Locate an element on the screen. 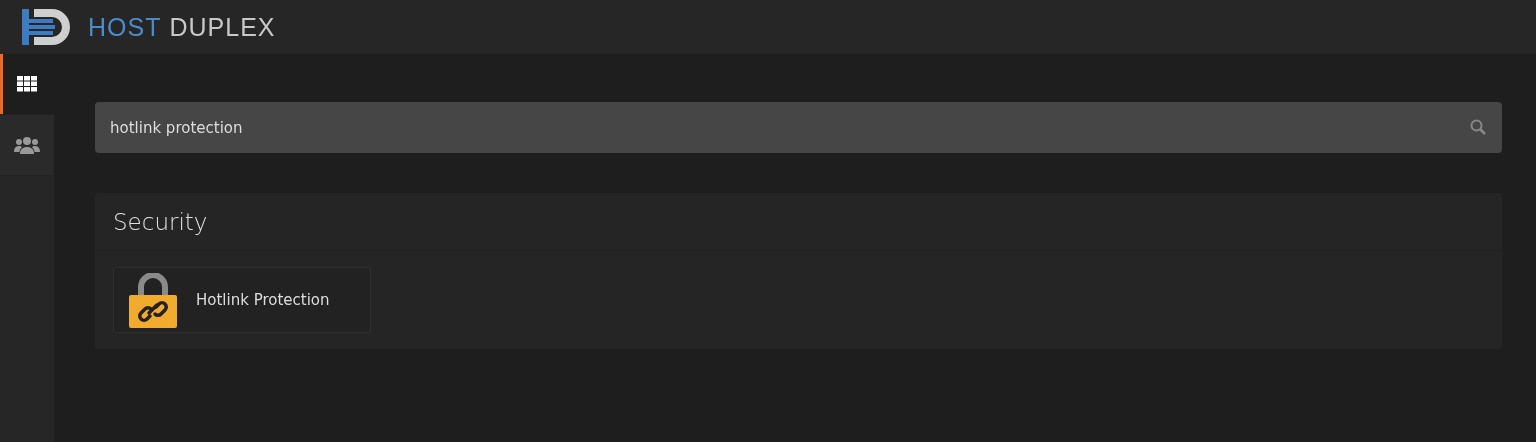 Image resolution: width=1536 pixels, height=442 pixels. tool-label: Hotlink Protection is located at coordinates (263, 300).